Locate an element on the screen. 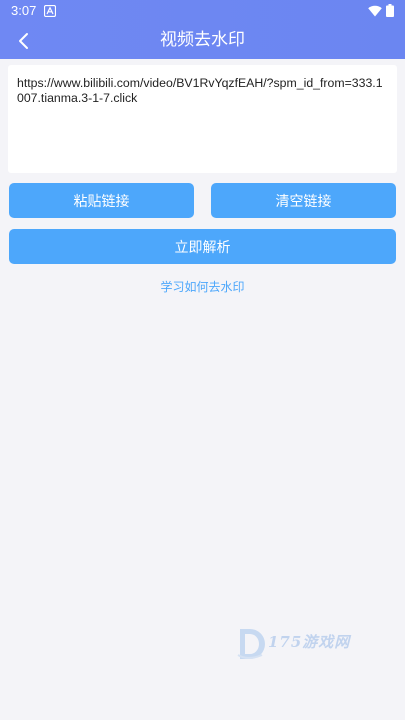 The image size is (405, 720). paste-link-button: 粘贴链接 is located at coordinates (101, 200).